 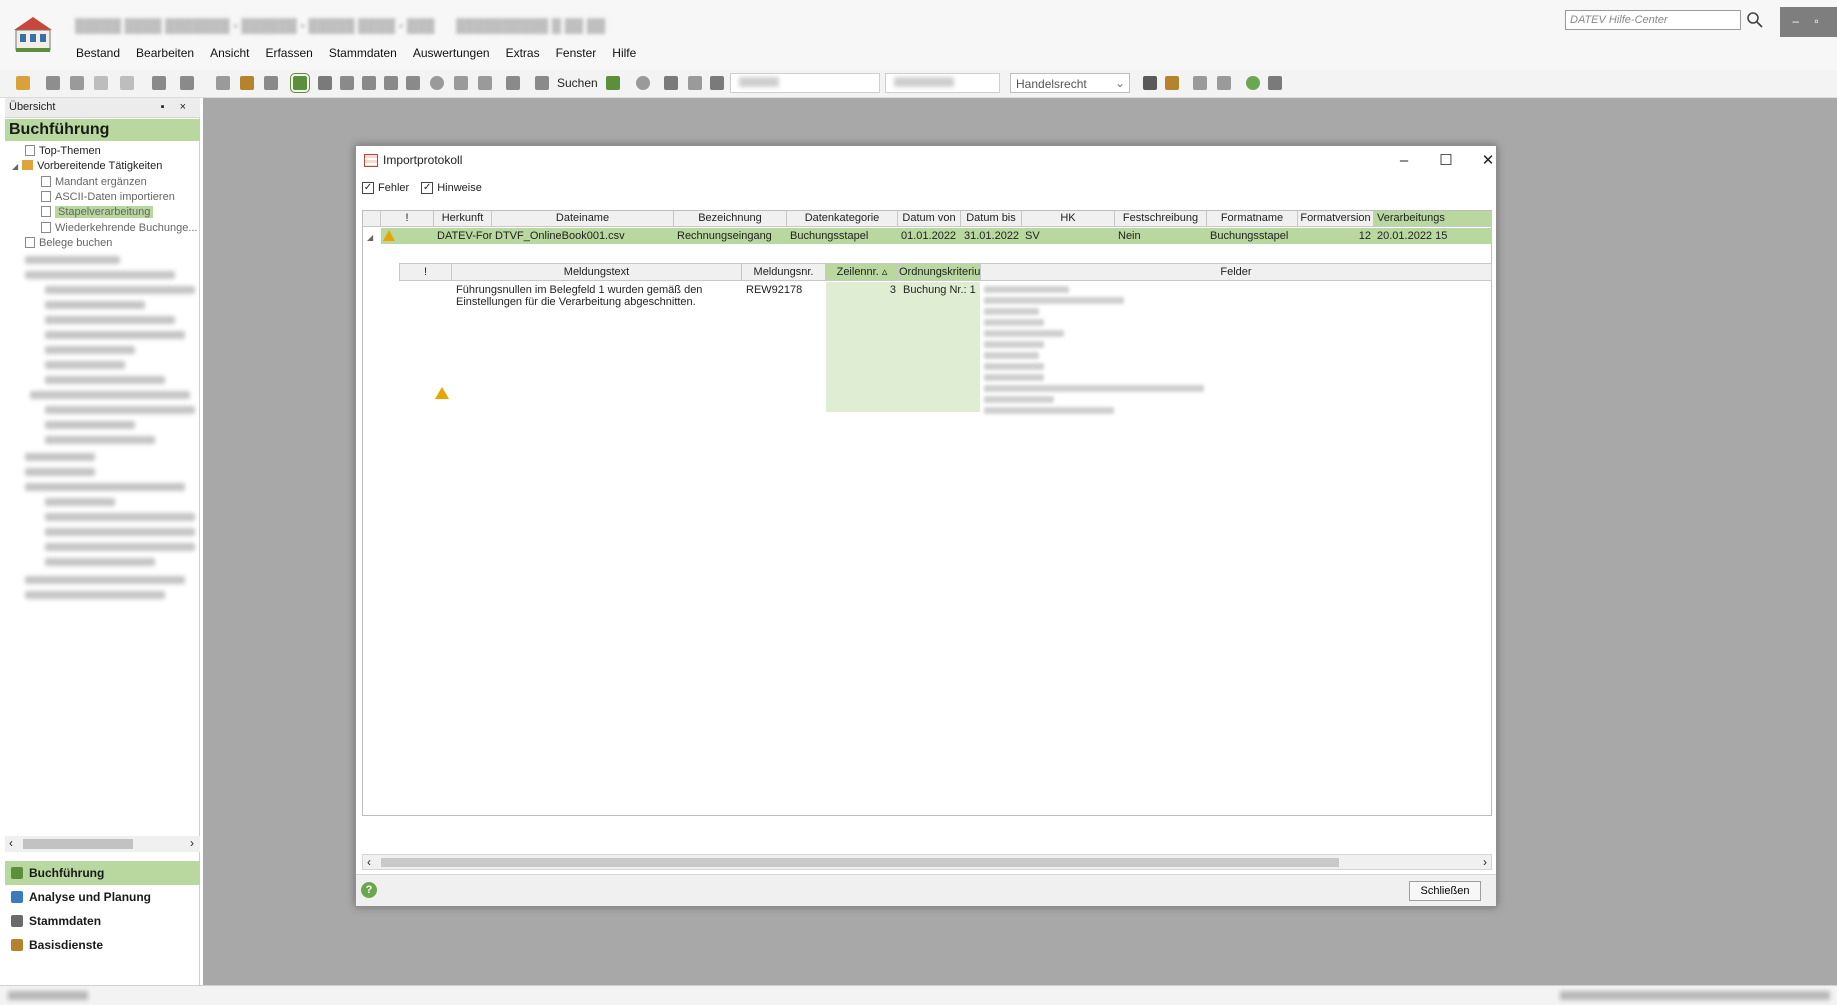 I want to click on search-icon, so click(x=1755, y=20).